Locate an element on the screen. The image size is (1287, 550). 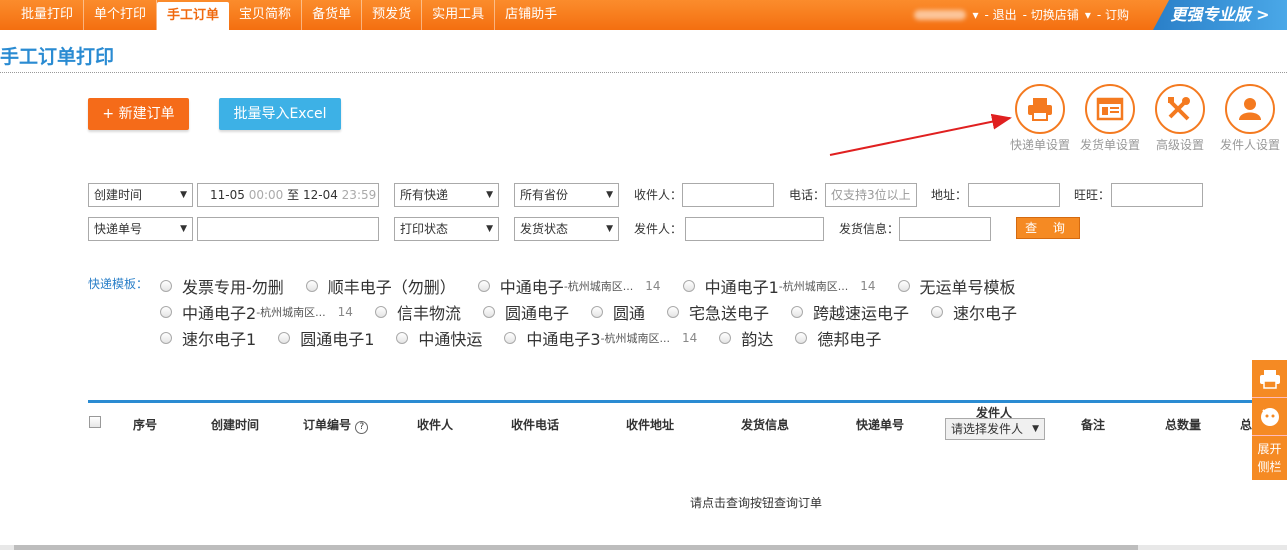
province-select: 所有省份 ▼ is located at coordinates (566, 195).